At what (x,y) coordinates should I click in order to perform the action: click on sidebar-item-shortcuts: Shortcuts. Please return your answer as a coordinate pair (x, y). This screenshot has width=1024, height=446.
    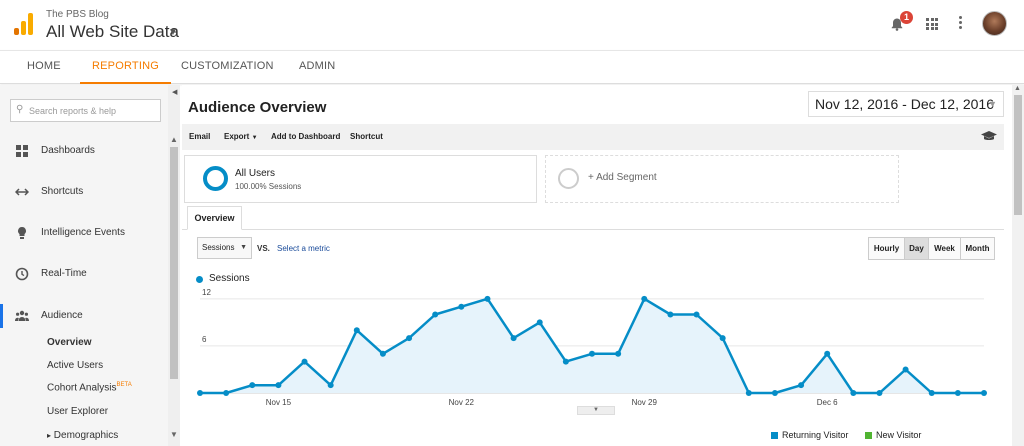
    Looking at the image, I should click on (84, 192).